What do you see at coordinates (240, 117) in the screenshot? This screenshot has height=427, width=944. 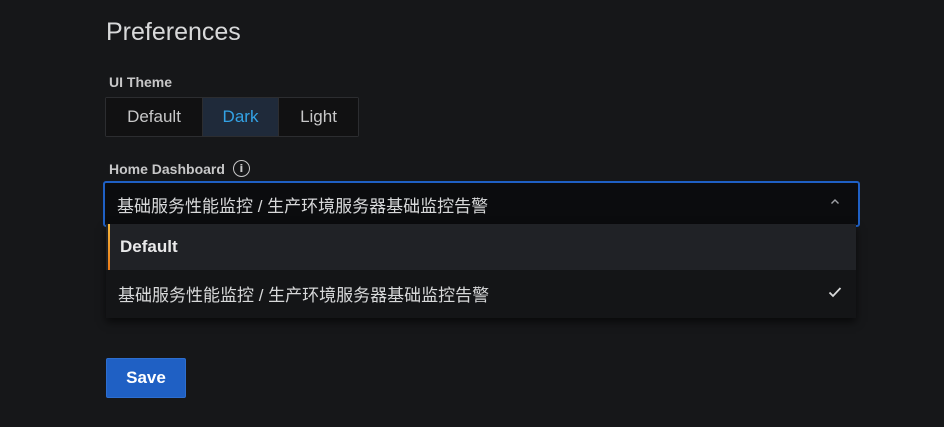 I see `theme-option-dark: Dark` at bounding box center [240, 117].